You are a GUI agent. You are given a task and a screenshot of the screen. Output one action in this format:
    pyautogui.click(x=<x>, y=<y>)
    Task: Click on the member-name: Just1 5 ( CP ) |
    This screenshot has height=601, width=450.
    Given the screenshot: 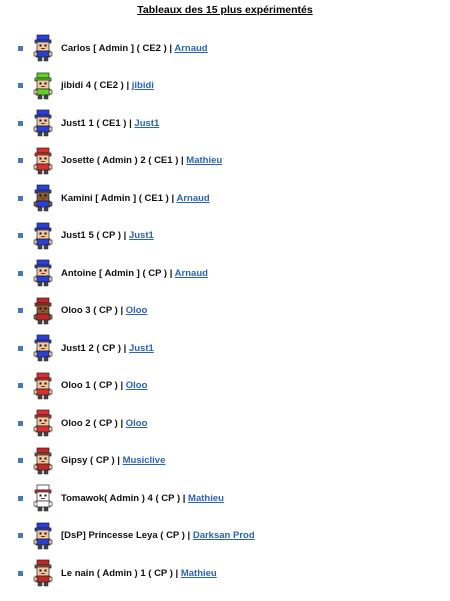 What is the action you would take?
    pyautogui.click(x=94, y=235)
    